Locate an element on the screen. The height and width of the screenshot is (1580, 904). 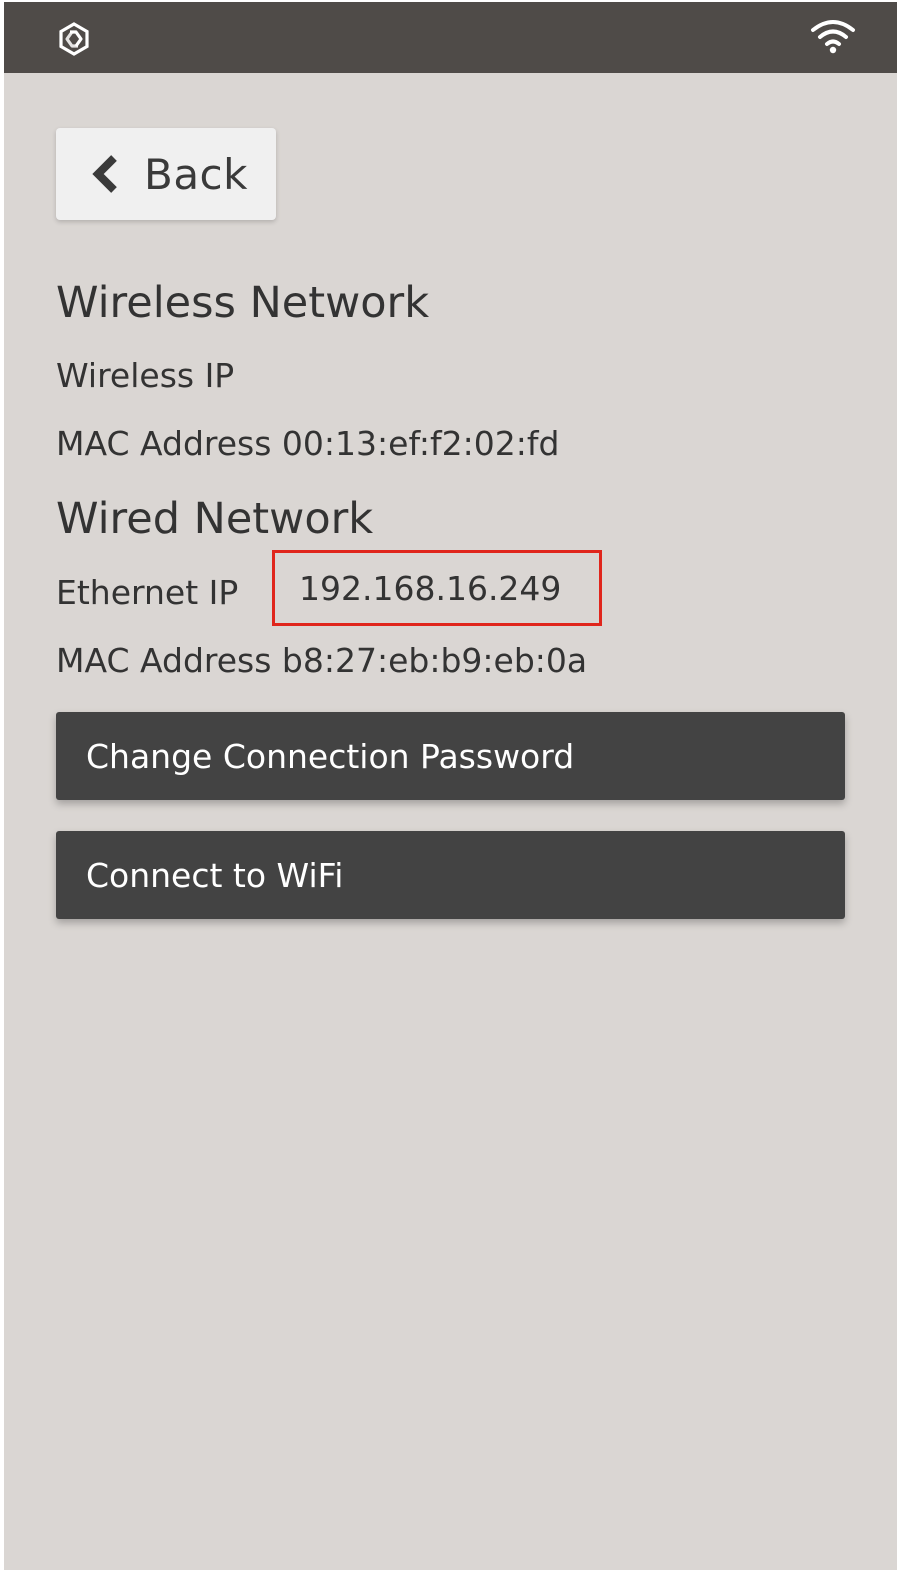
back-button-label: Back is located at coordinates (196, 174).